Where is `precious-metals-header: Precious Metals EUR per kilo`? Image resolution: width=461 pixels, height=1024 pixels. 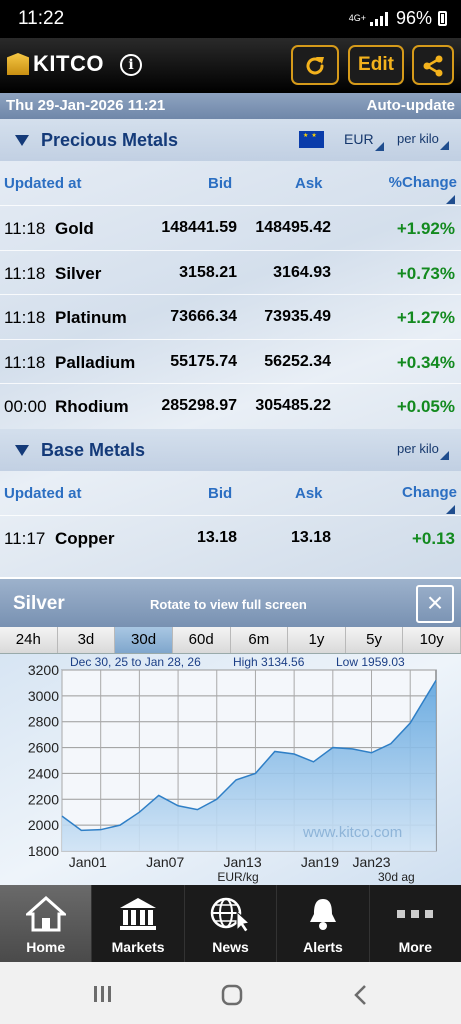
precious-metals-header: Precious Metals EUR per kilo is located at coordinates (230, 140).